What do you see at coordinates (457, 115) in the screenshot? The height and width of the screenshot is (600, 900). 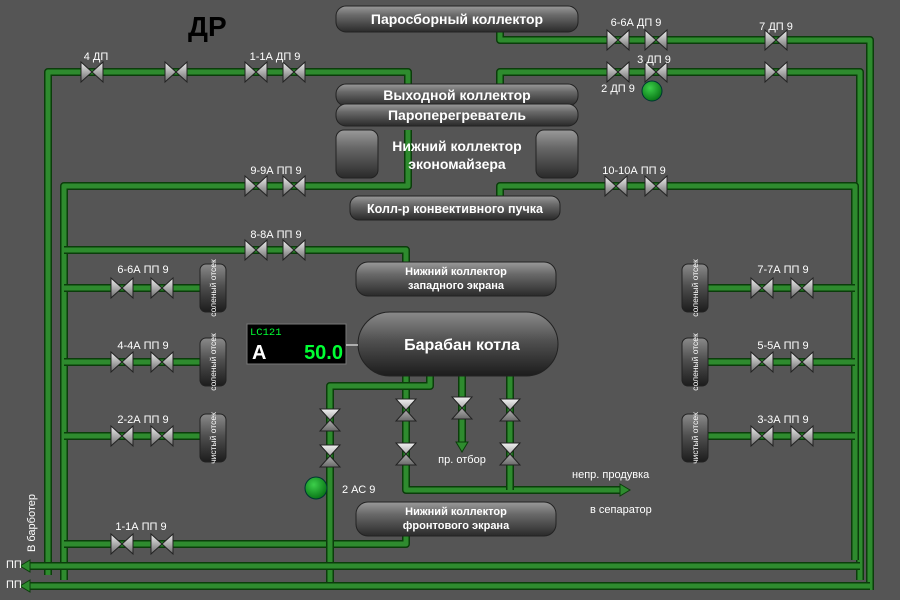 I see `superheater: Пароперегреватель` at bounding box center [457, 115].